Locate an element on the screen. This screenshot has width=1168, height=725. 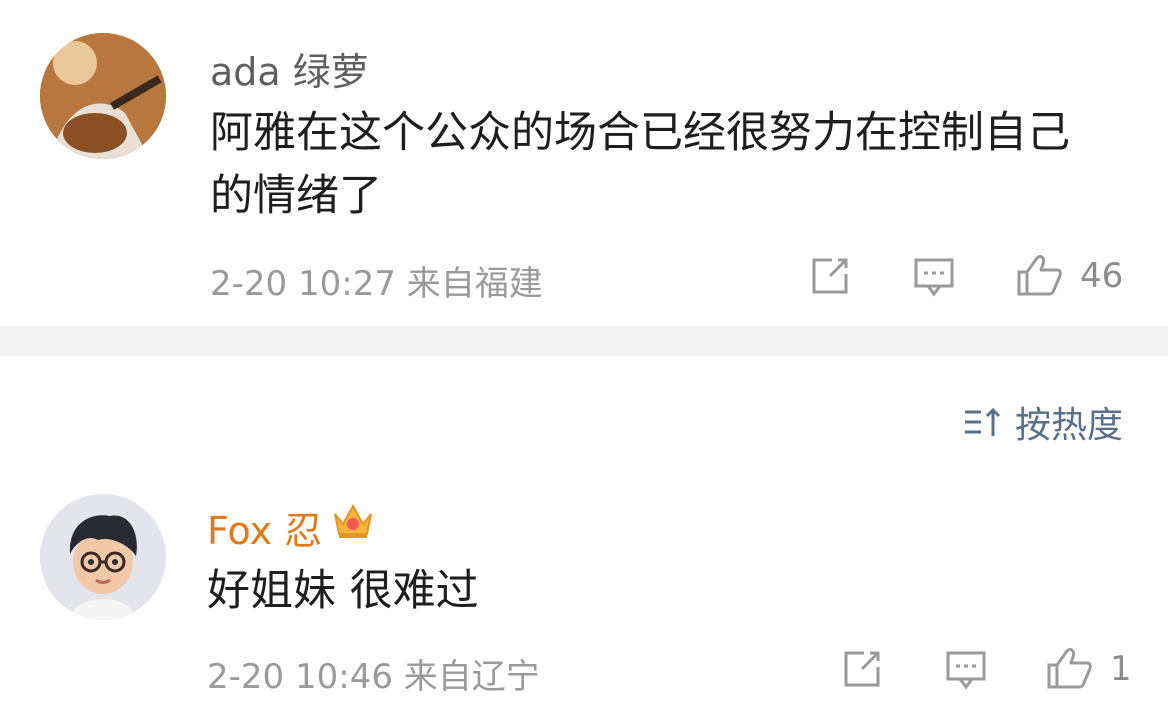
sort-toggle: 按热度 is located at coordinates (1043, 422).